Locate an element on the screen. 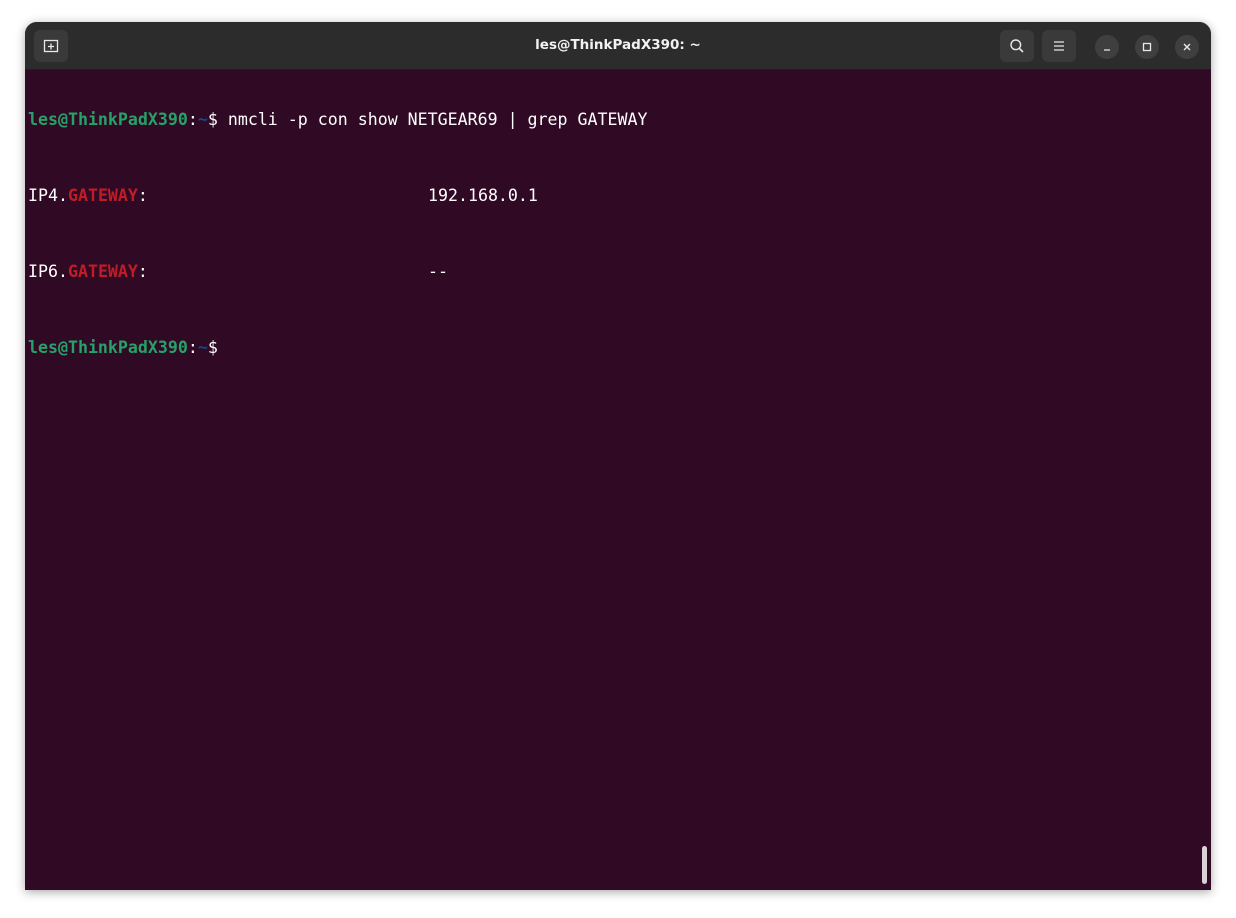  hamburger-menu-icon is located at coordinates (1059, 46).